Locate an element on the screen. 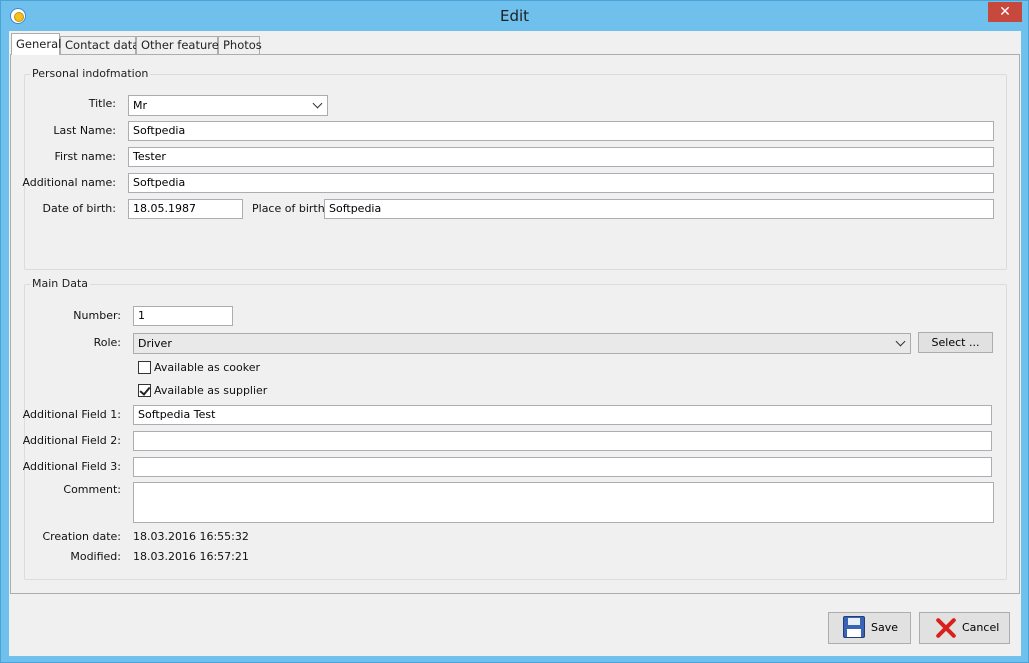 The image size is (1029, 663). main-data-legend: Main Data is located at coordinates (60, 283).